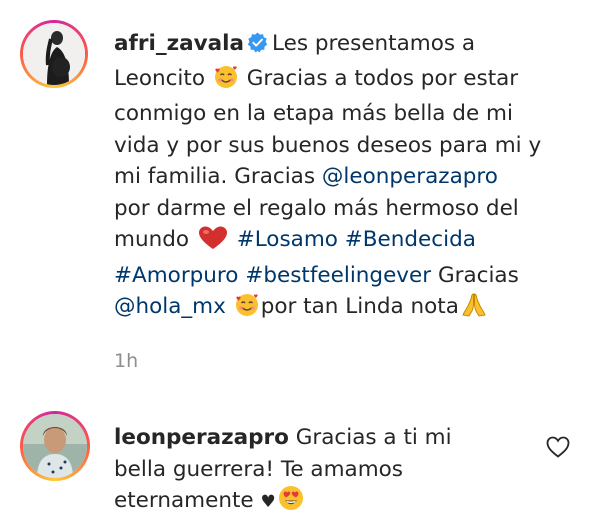  I want to click on hashtag-losamo: #Losamo, so click(287, 239).